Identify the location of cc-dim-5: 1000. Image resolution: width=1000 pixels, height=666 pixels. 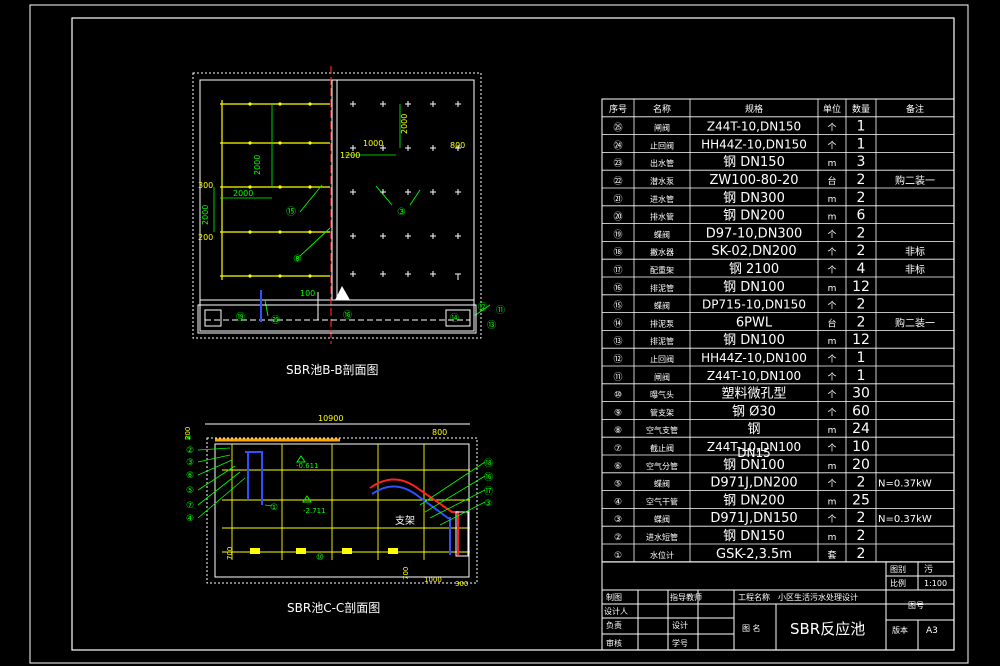
(433, 580).